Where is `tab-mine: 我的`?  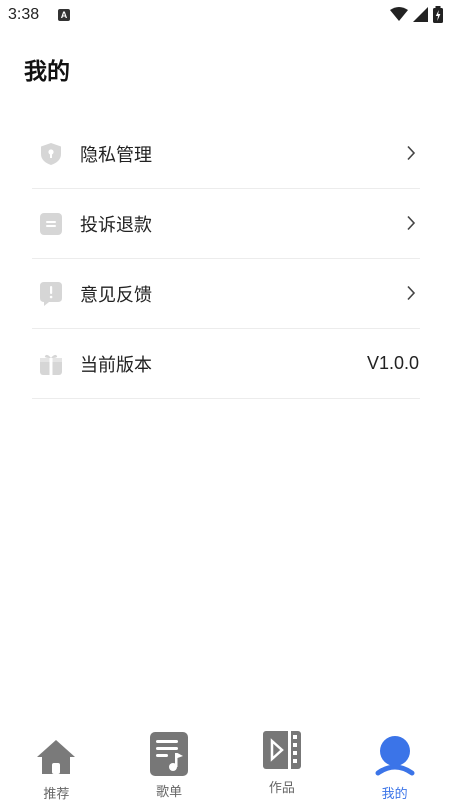 tab-mine: 我的 is located at coordinates (394, 768).